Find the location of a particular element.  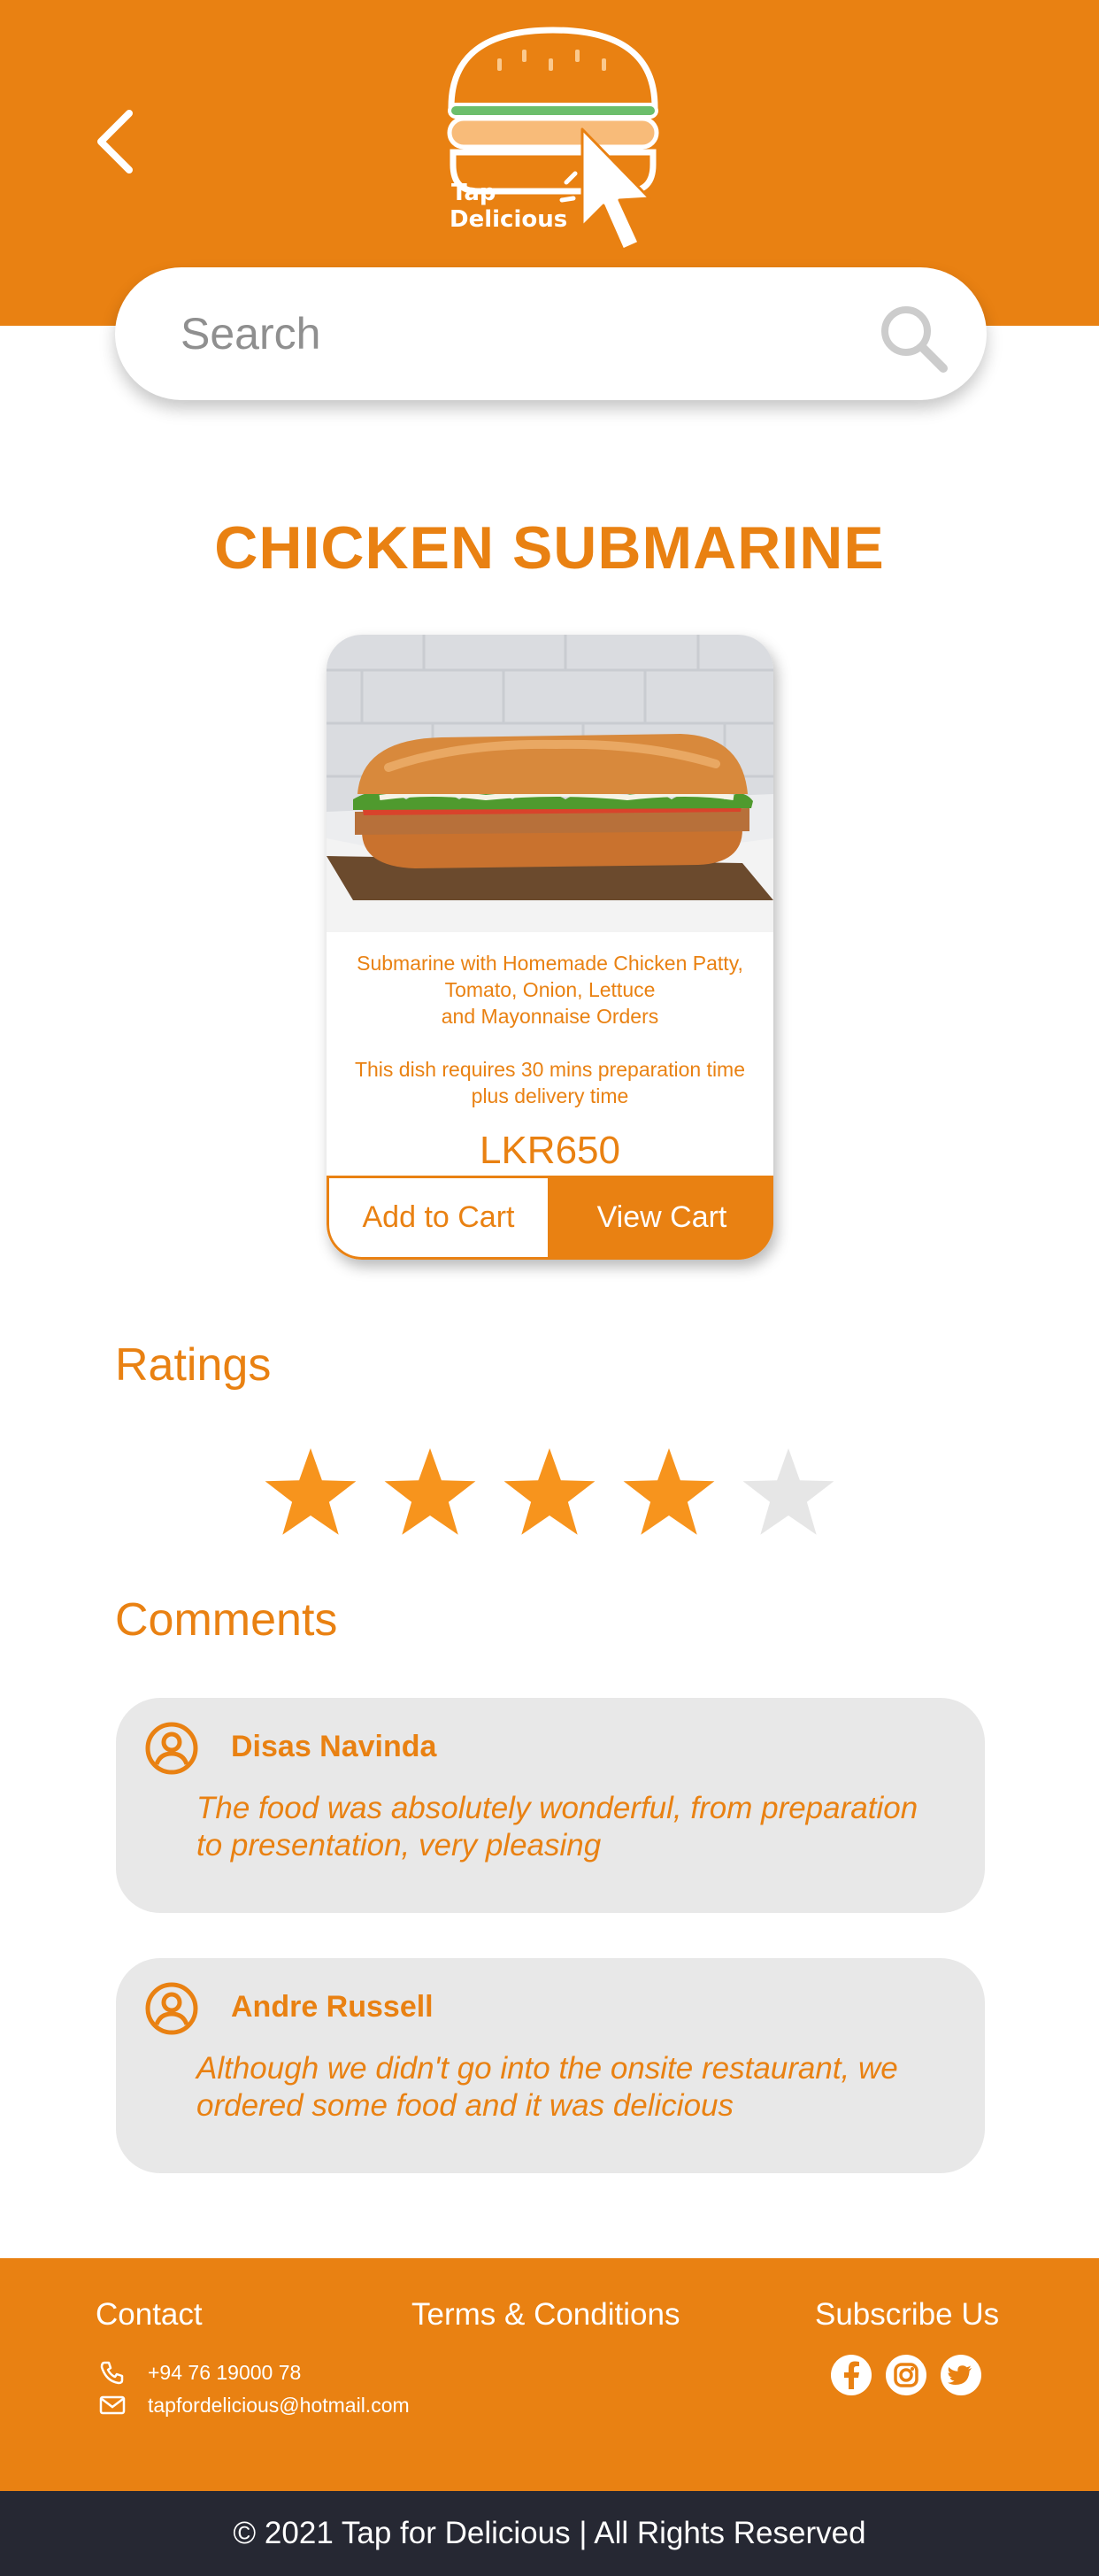

search-bar is located at coordinates (551, 333).